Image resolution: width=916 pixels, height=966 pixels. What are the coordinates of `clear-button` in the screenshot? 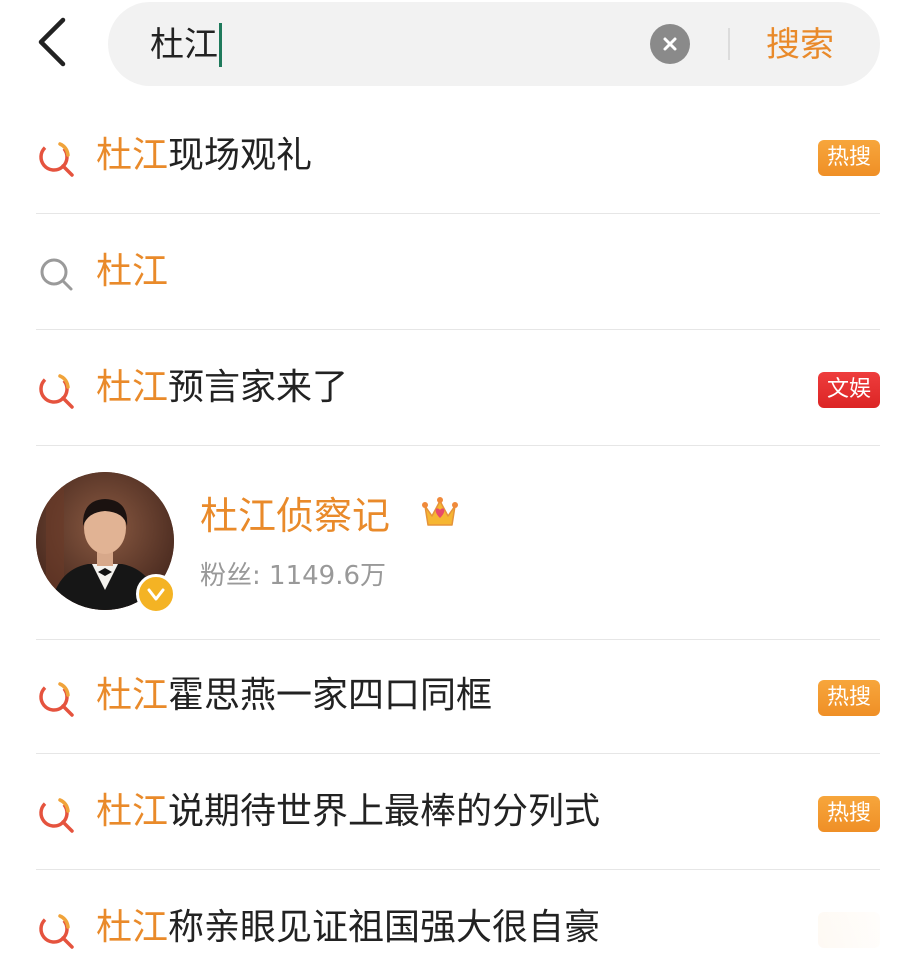 It's located at (670, 44).